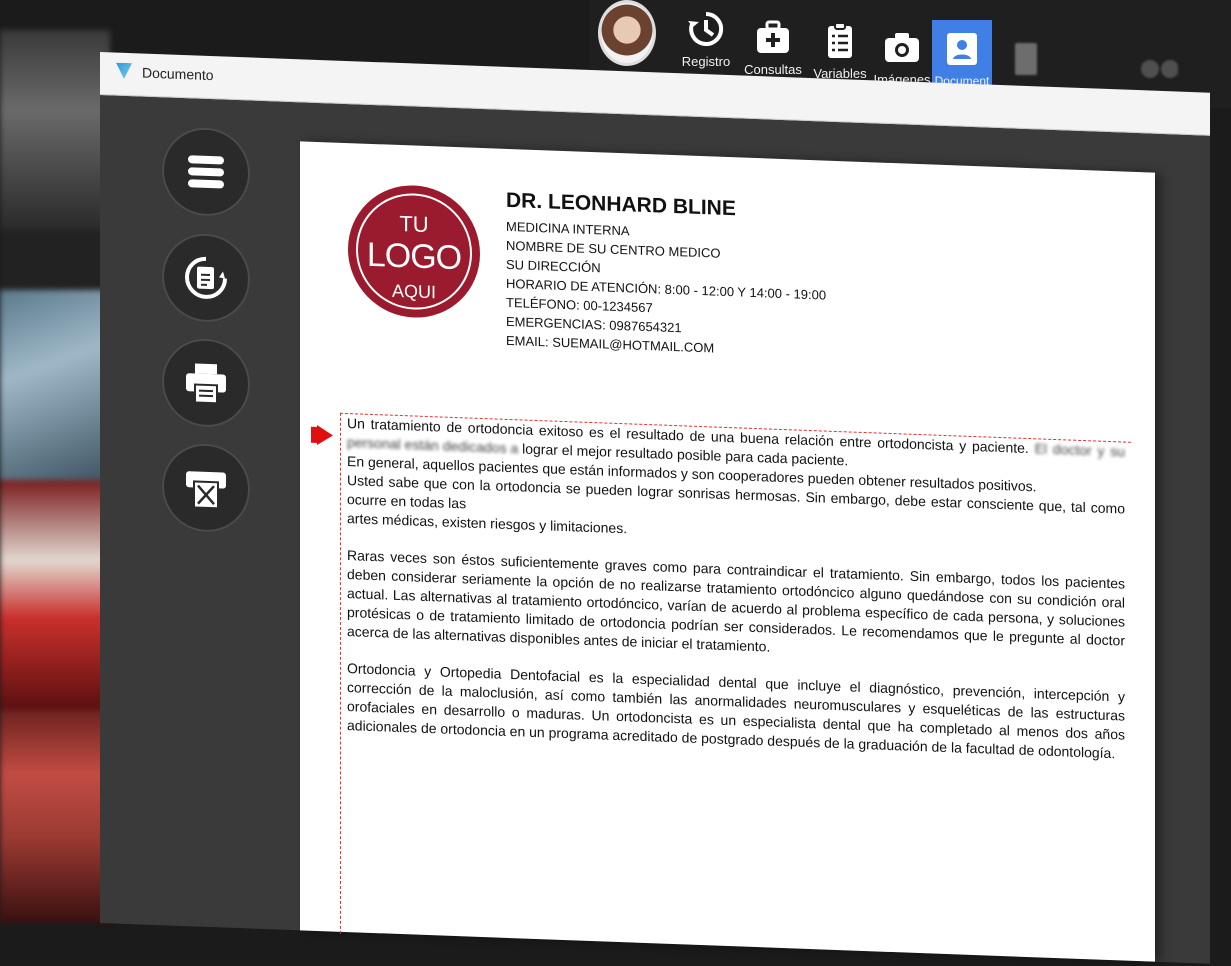  I want to click on user-avatar, so click(627, 33).